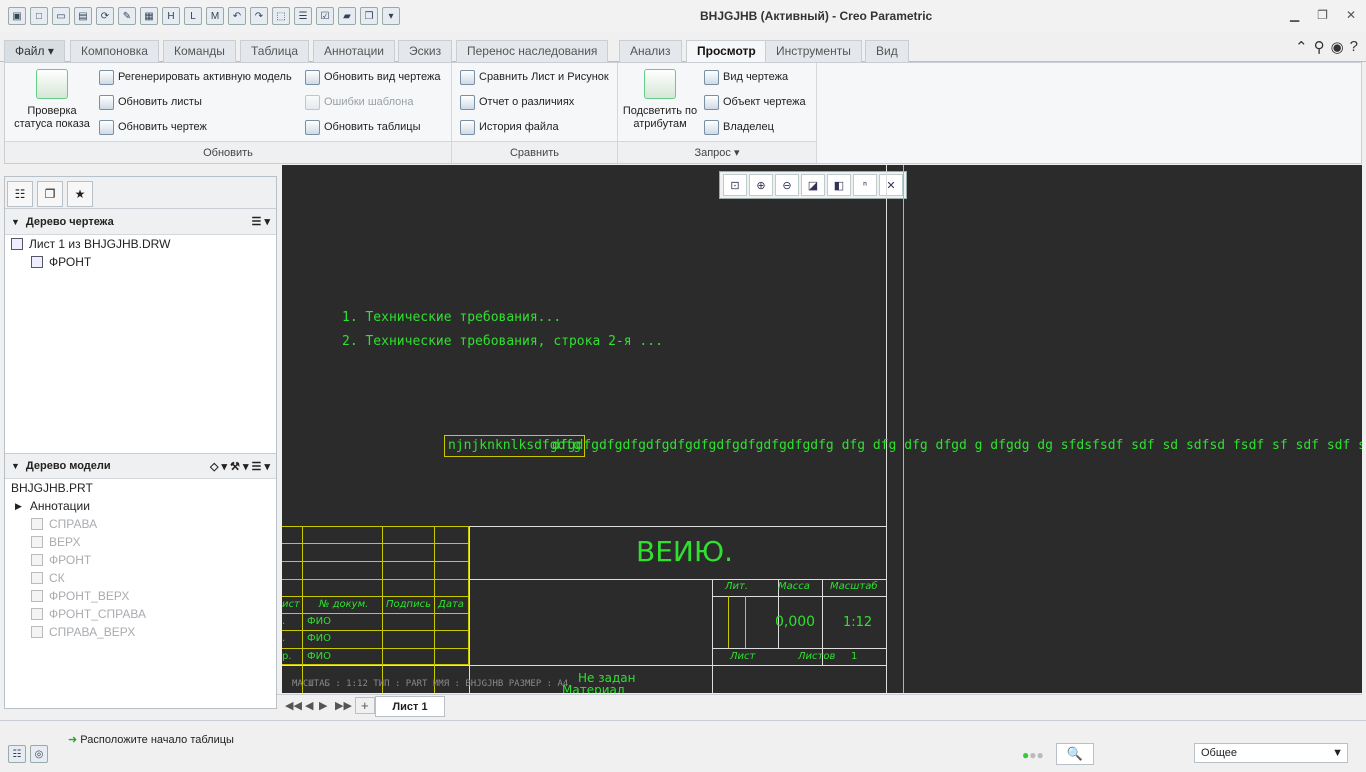 This screenshot has height=772, width=1366. Describe the element at coordinates (755, 102) in the screenshot. I see `drawing-object-button: Объект чертежа` at that location.